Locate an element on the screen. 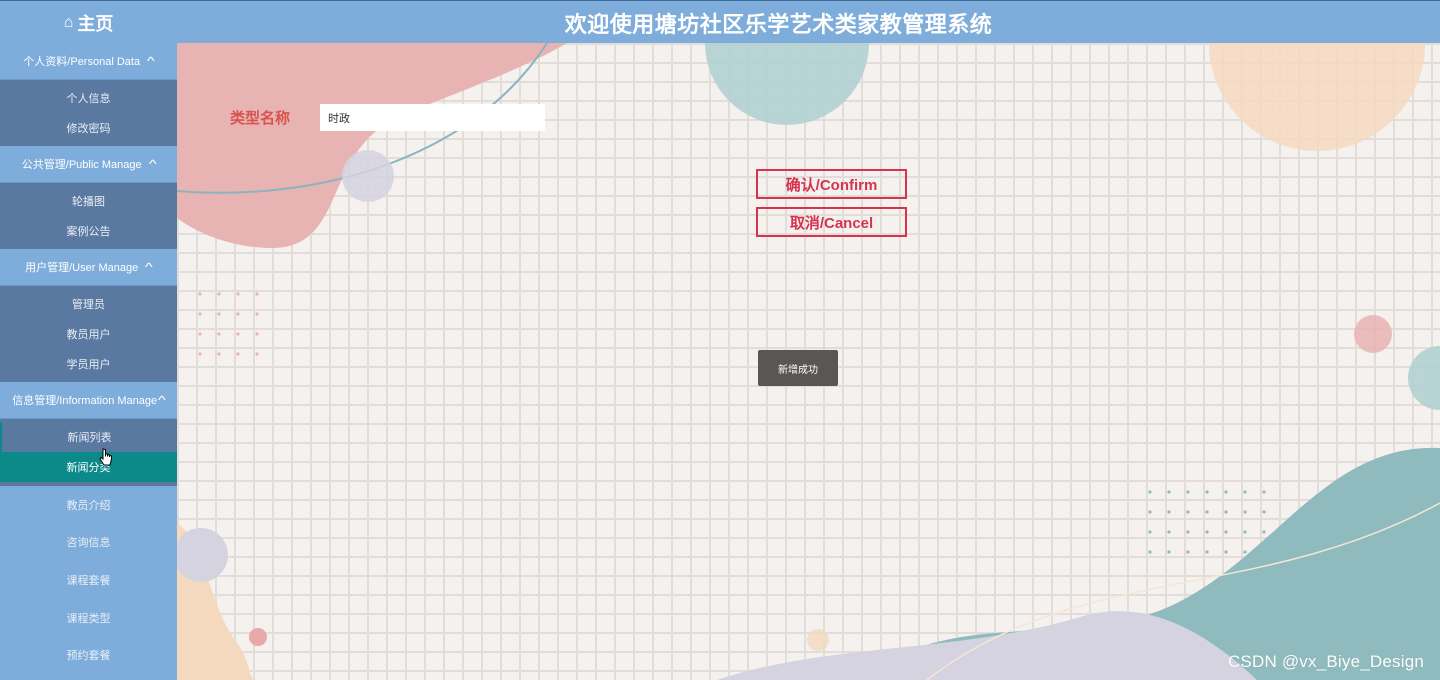  sidebar-item-student-users: 学员用户 is located at coordinates (88, 364).